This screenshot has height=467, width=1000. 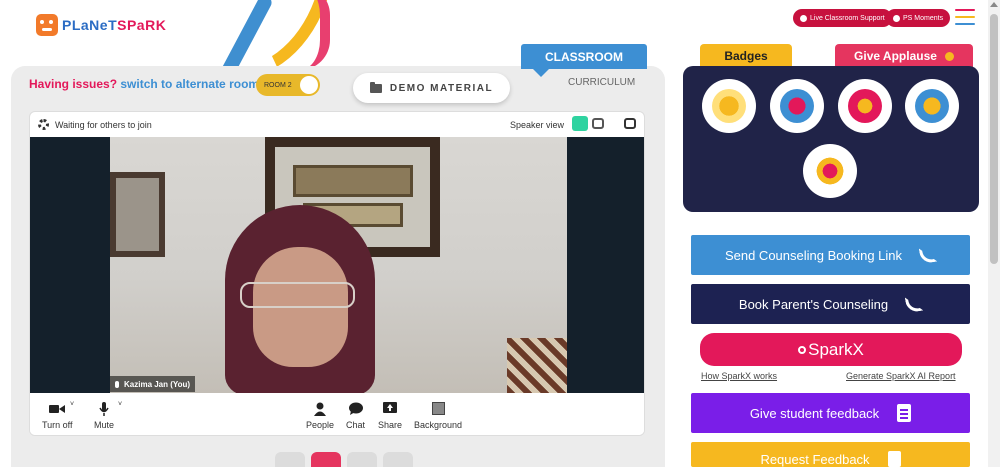 I want to click on badges-panel, so click(x=831, y=139).